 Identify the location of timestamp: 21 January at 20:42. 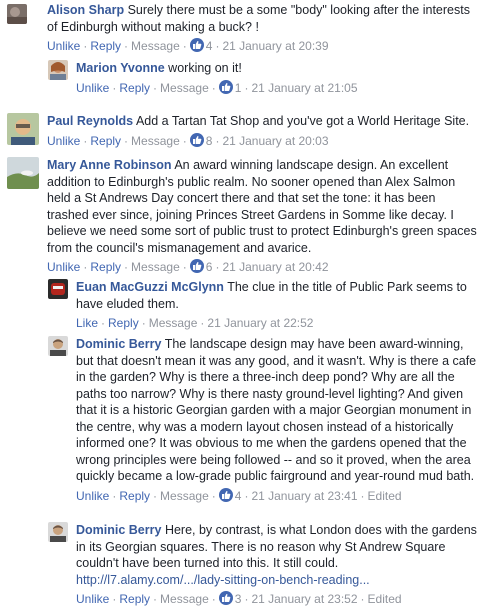
(275, 267).